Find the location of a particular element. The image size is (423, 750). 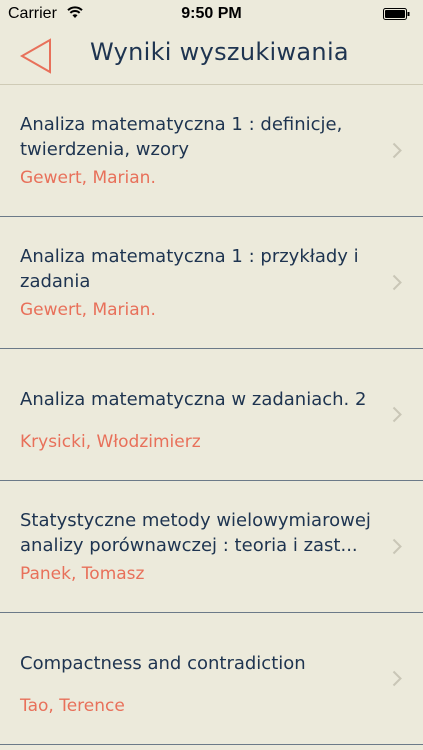

result-title: Compactness and contradiction is located at coordinates (163, 663).